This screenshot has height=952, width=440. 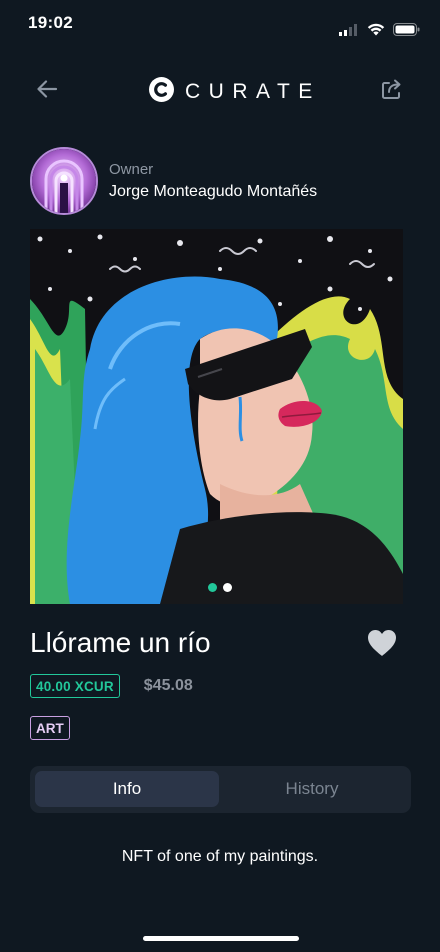 What do you see at coordinates (50, 728) in the screenshot?
I see `category-tag: ART` at bounding box center [50, 728].